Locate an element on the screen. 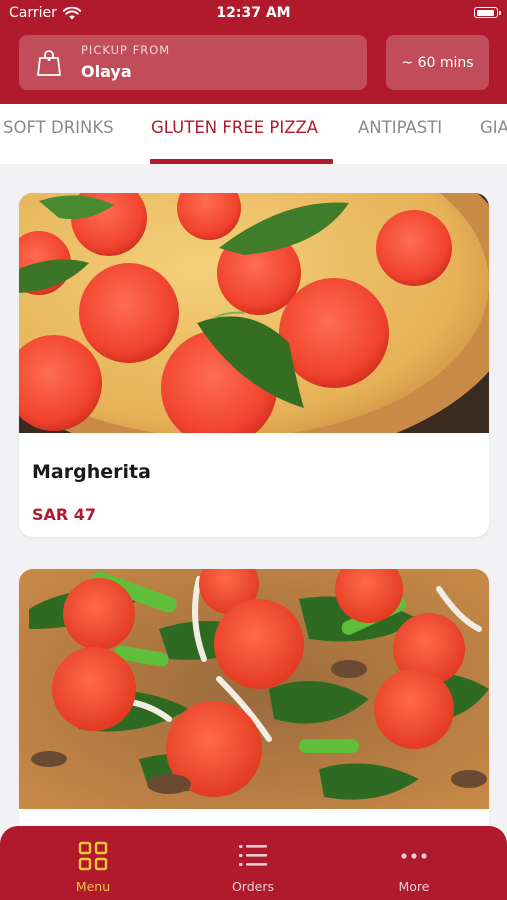  status-bar: Carrier 12:37 AM is located at coordinates (253, 14).